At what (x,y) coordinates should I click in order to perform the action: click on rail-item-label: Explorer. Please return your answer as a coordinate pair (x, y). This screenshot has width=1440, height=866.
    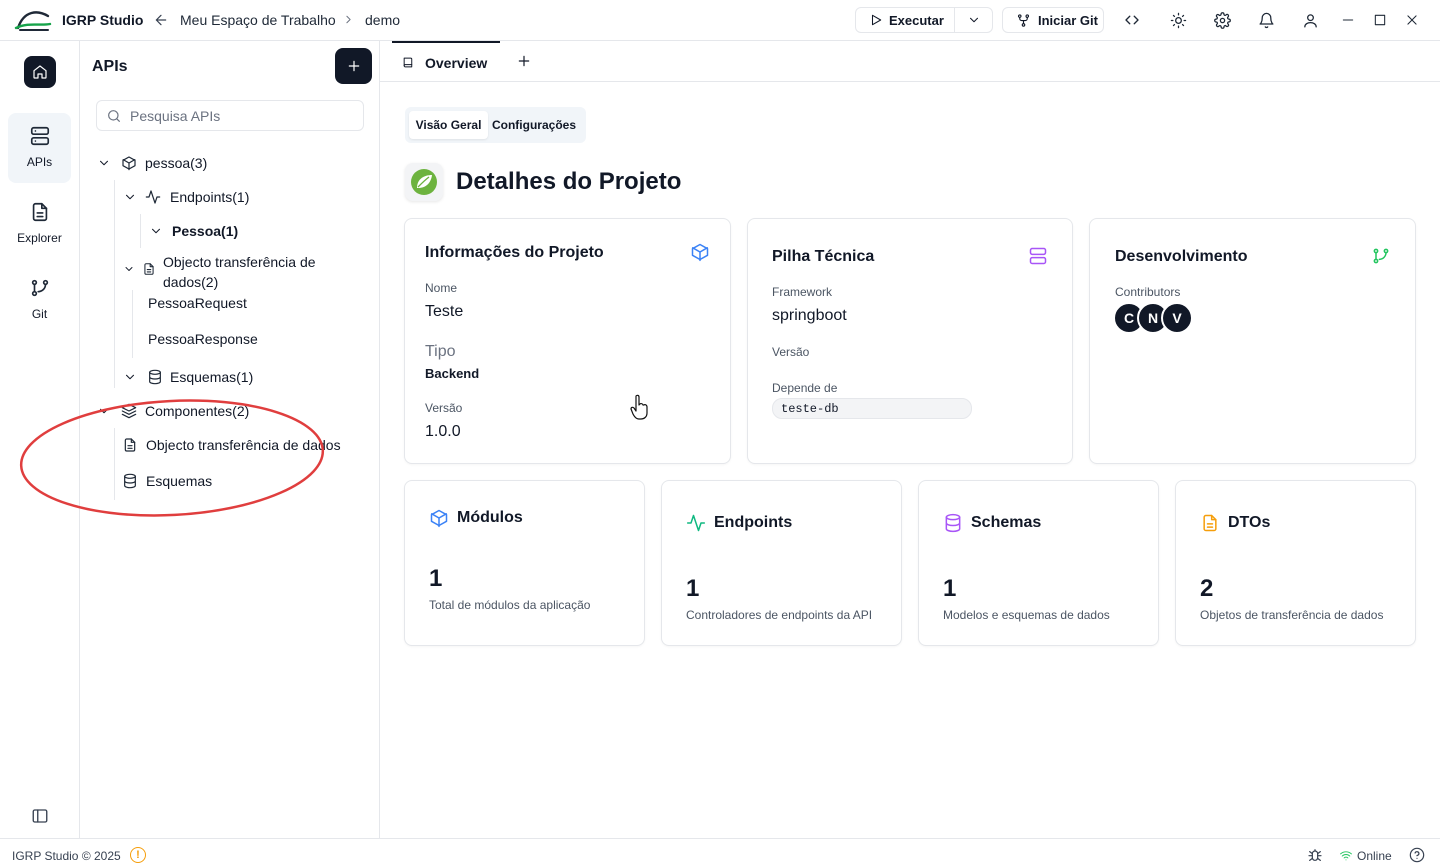
    Looking at the image, I should click on (39, 238).